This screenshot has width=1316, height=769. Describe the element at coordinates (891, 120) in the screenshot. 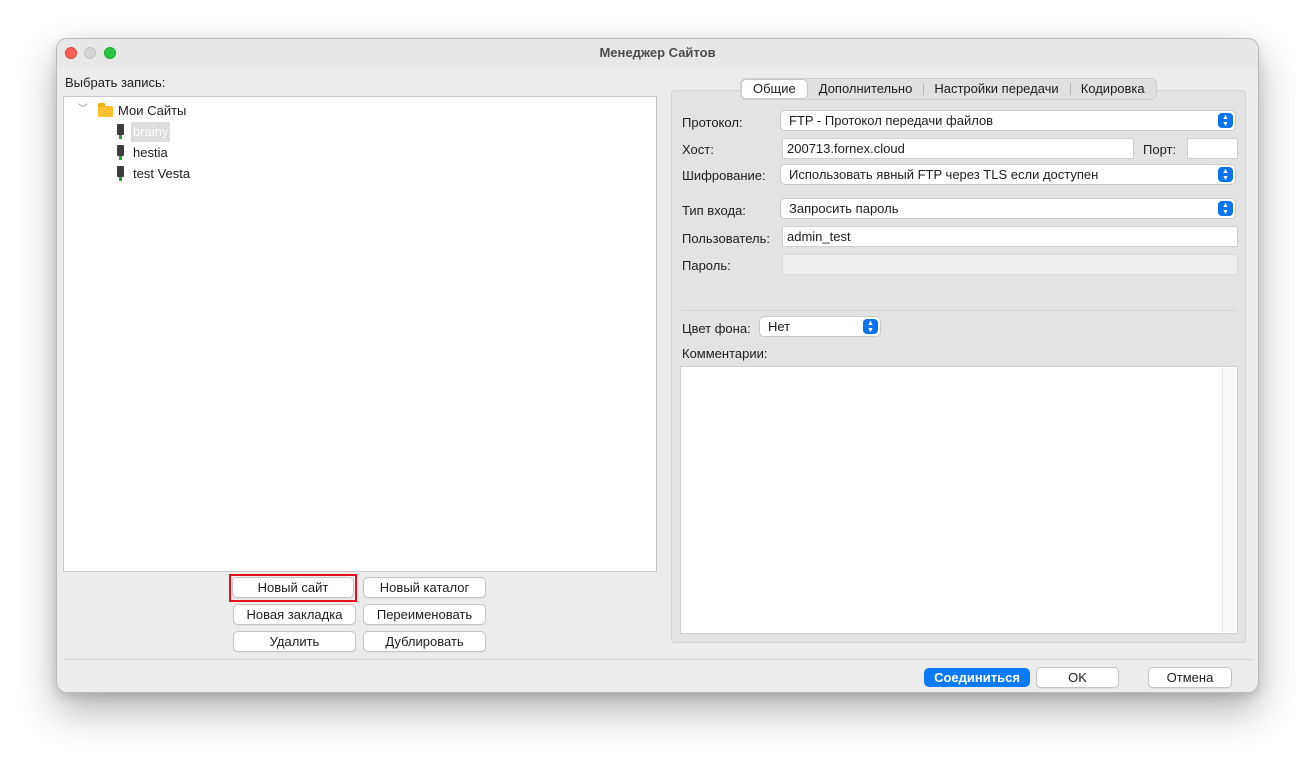

I see `protocol-value: FTP - Протокол передачи файлов` at that location.